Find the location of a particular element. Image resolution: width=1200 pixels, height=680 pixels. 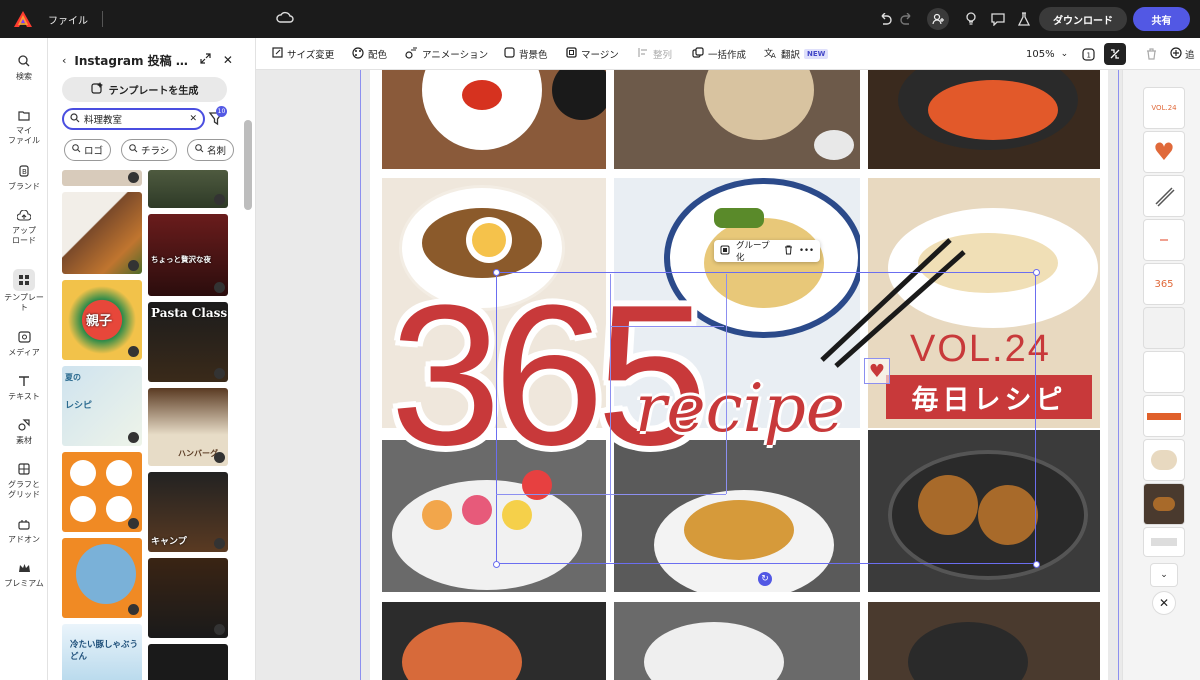

group-button: グループ化 is located at coordinates (757, 251).